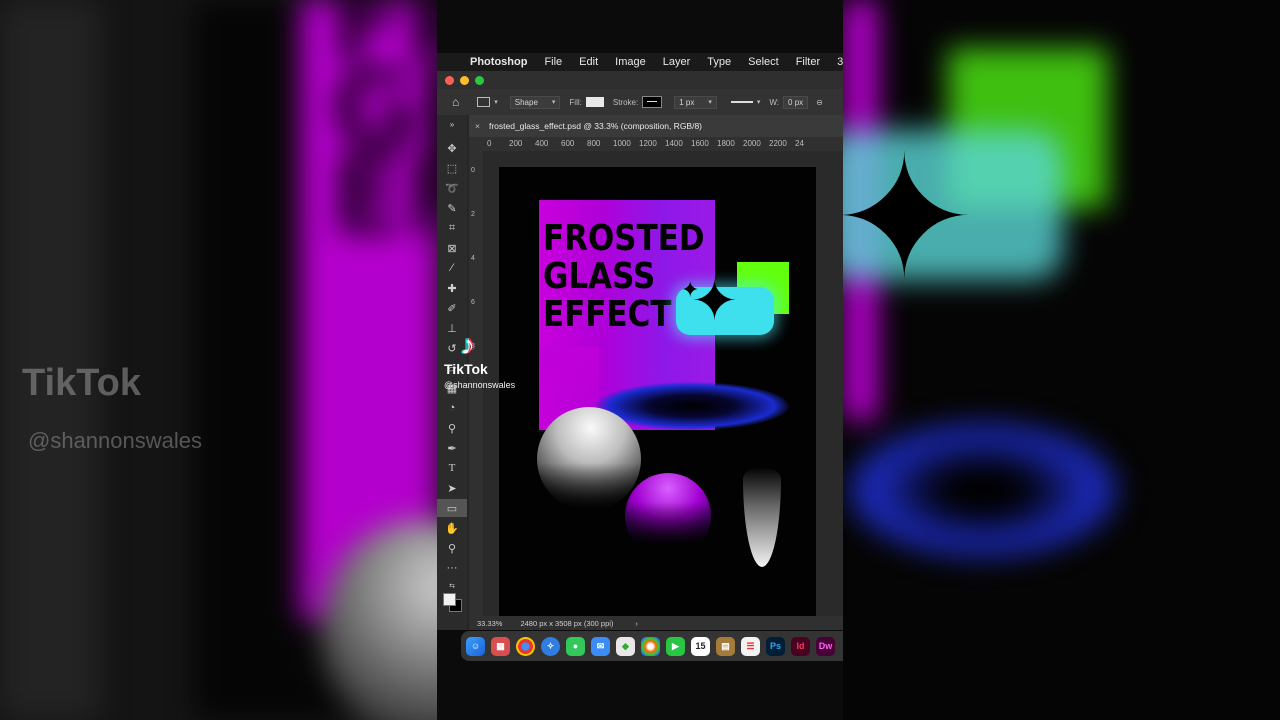  I want to click on calendar-icon: 15, so click(700, 646).